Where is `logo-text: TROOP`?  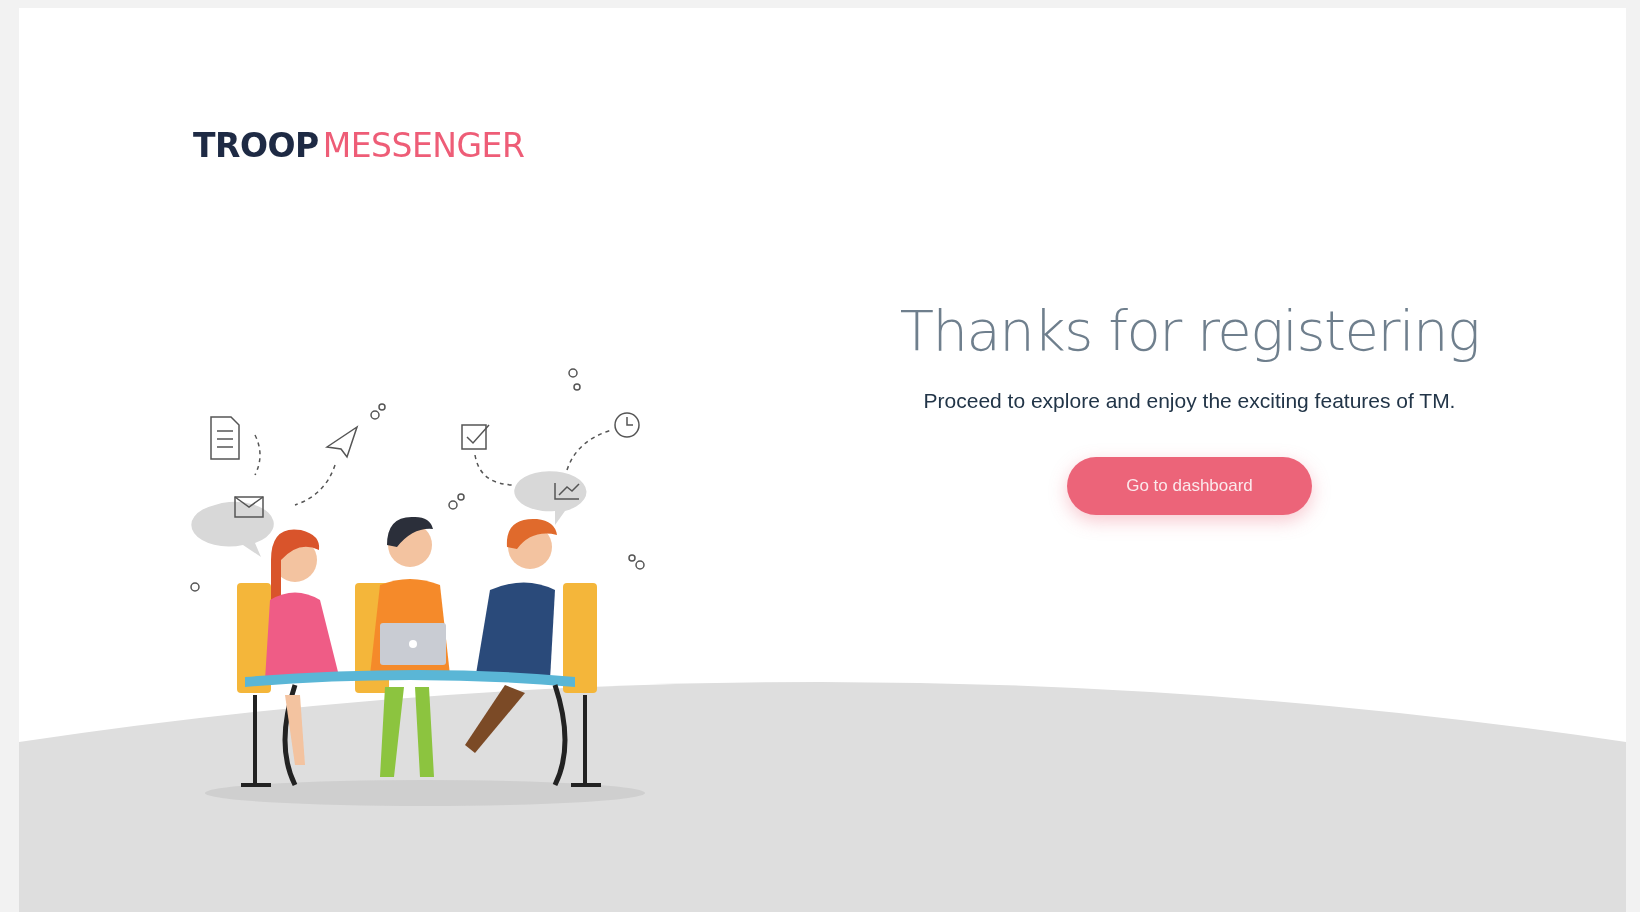 logo-text: TROOP is located at coordinates (256, 145).